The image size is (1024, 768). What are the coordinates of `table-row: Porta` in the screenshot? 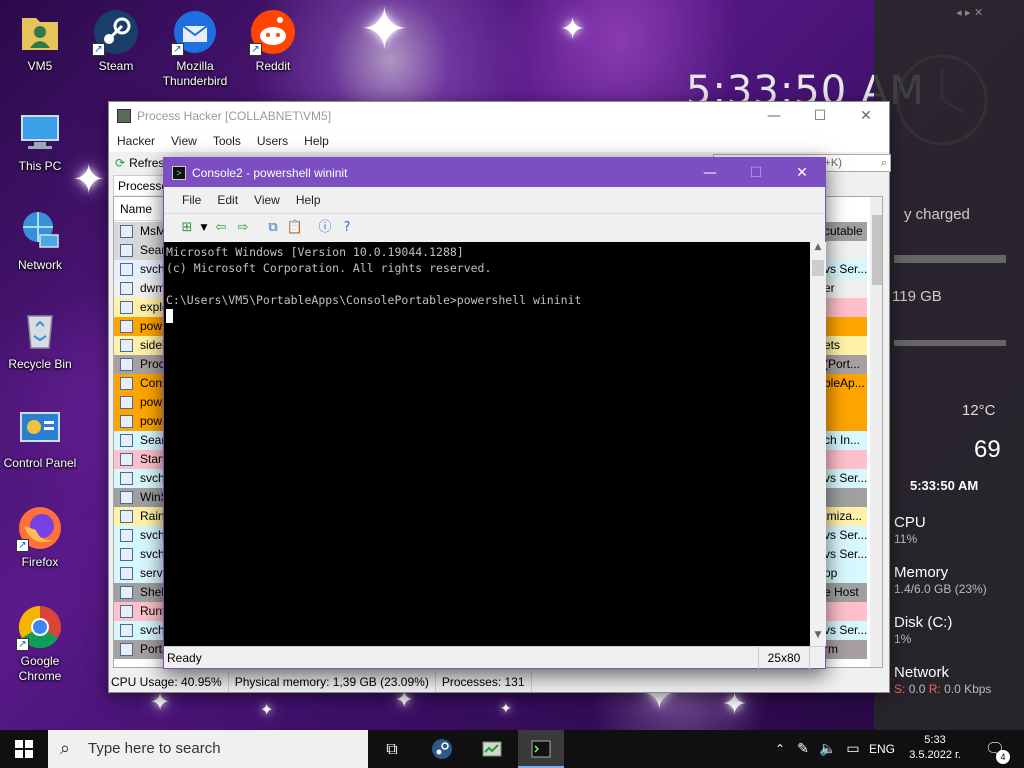 It's located at (141, 649).